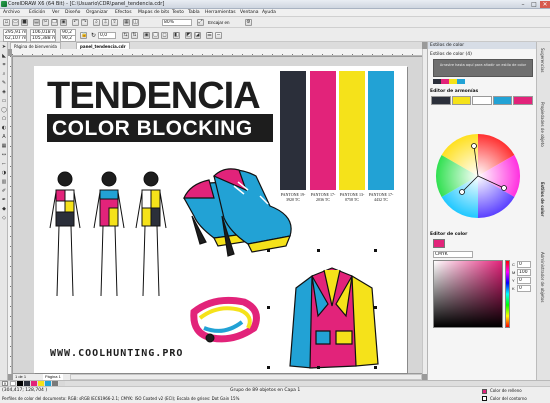 Image resolution: width=550 pixels, height=403 pixels. I want to click on side-tab-hints: Sugerencias, so click(542, 60).